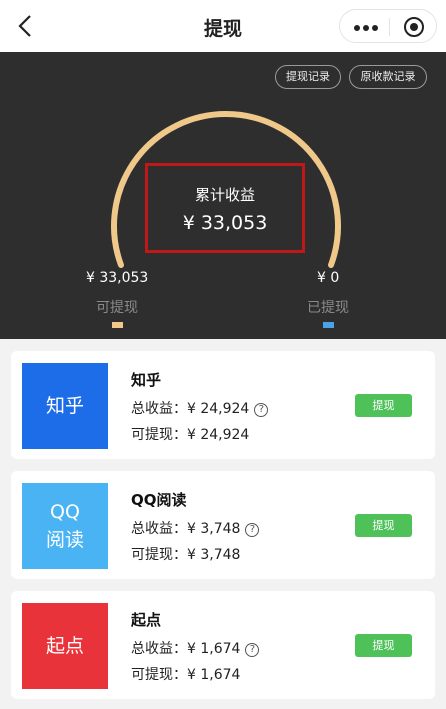 The height and width of the screenshot is (709, 446). What do you see at coordinates (117, 308) in the screenshot?
I see `withdrawable-label: 可提现` at bounding box center [117, 308].